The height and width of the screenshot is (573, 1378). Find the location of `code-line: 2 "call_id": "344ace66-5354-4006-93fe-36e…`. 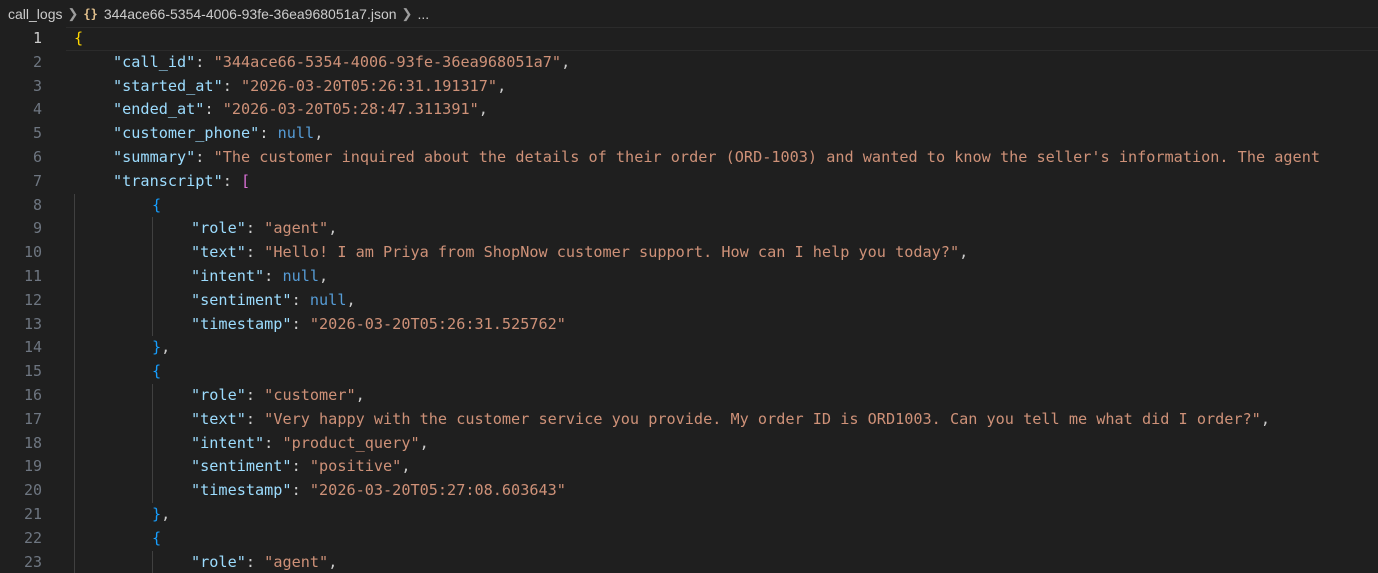

code-line: 2 "call_id": "344ace66-5354-4006-93fe-36e… is located at coordinates (689, 63).